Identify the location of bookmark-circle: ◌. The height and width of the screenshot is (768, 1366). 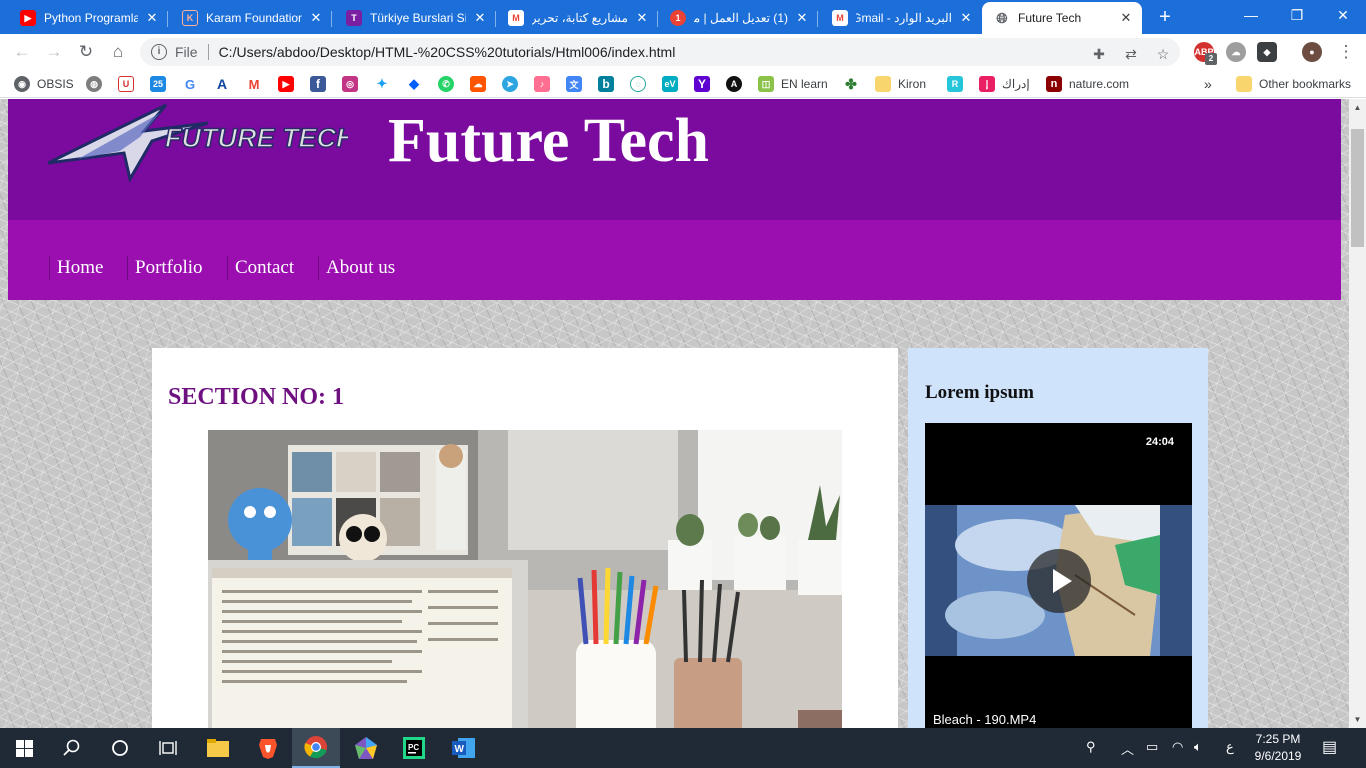
(638, 84).